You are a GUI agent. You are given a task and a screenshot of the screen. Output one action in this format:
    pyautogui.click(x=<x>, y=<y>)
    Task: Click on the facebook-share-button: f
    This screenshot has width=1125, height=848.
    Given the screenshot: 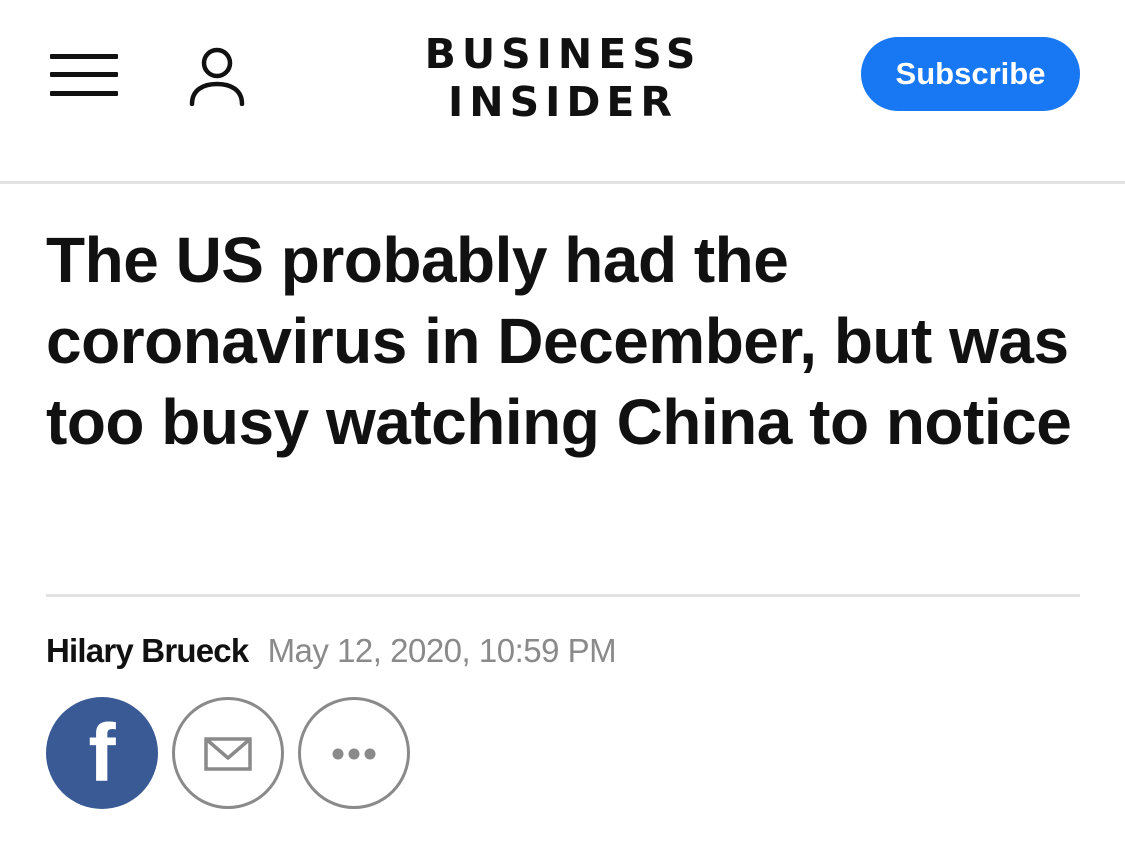 What is the action you would take?
    pyautogui.click(x=102, y=753)
    